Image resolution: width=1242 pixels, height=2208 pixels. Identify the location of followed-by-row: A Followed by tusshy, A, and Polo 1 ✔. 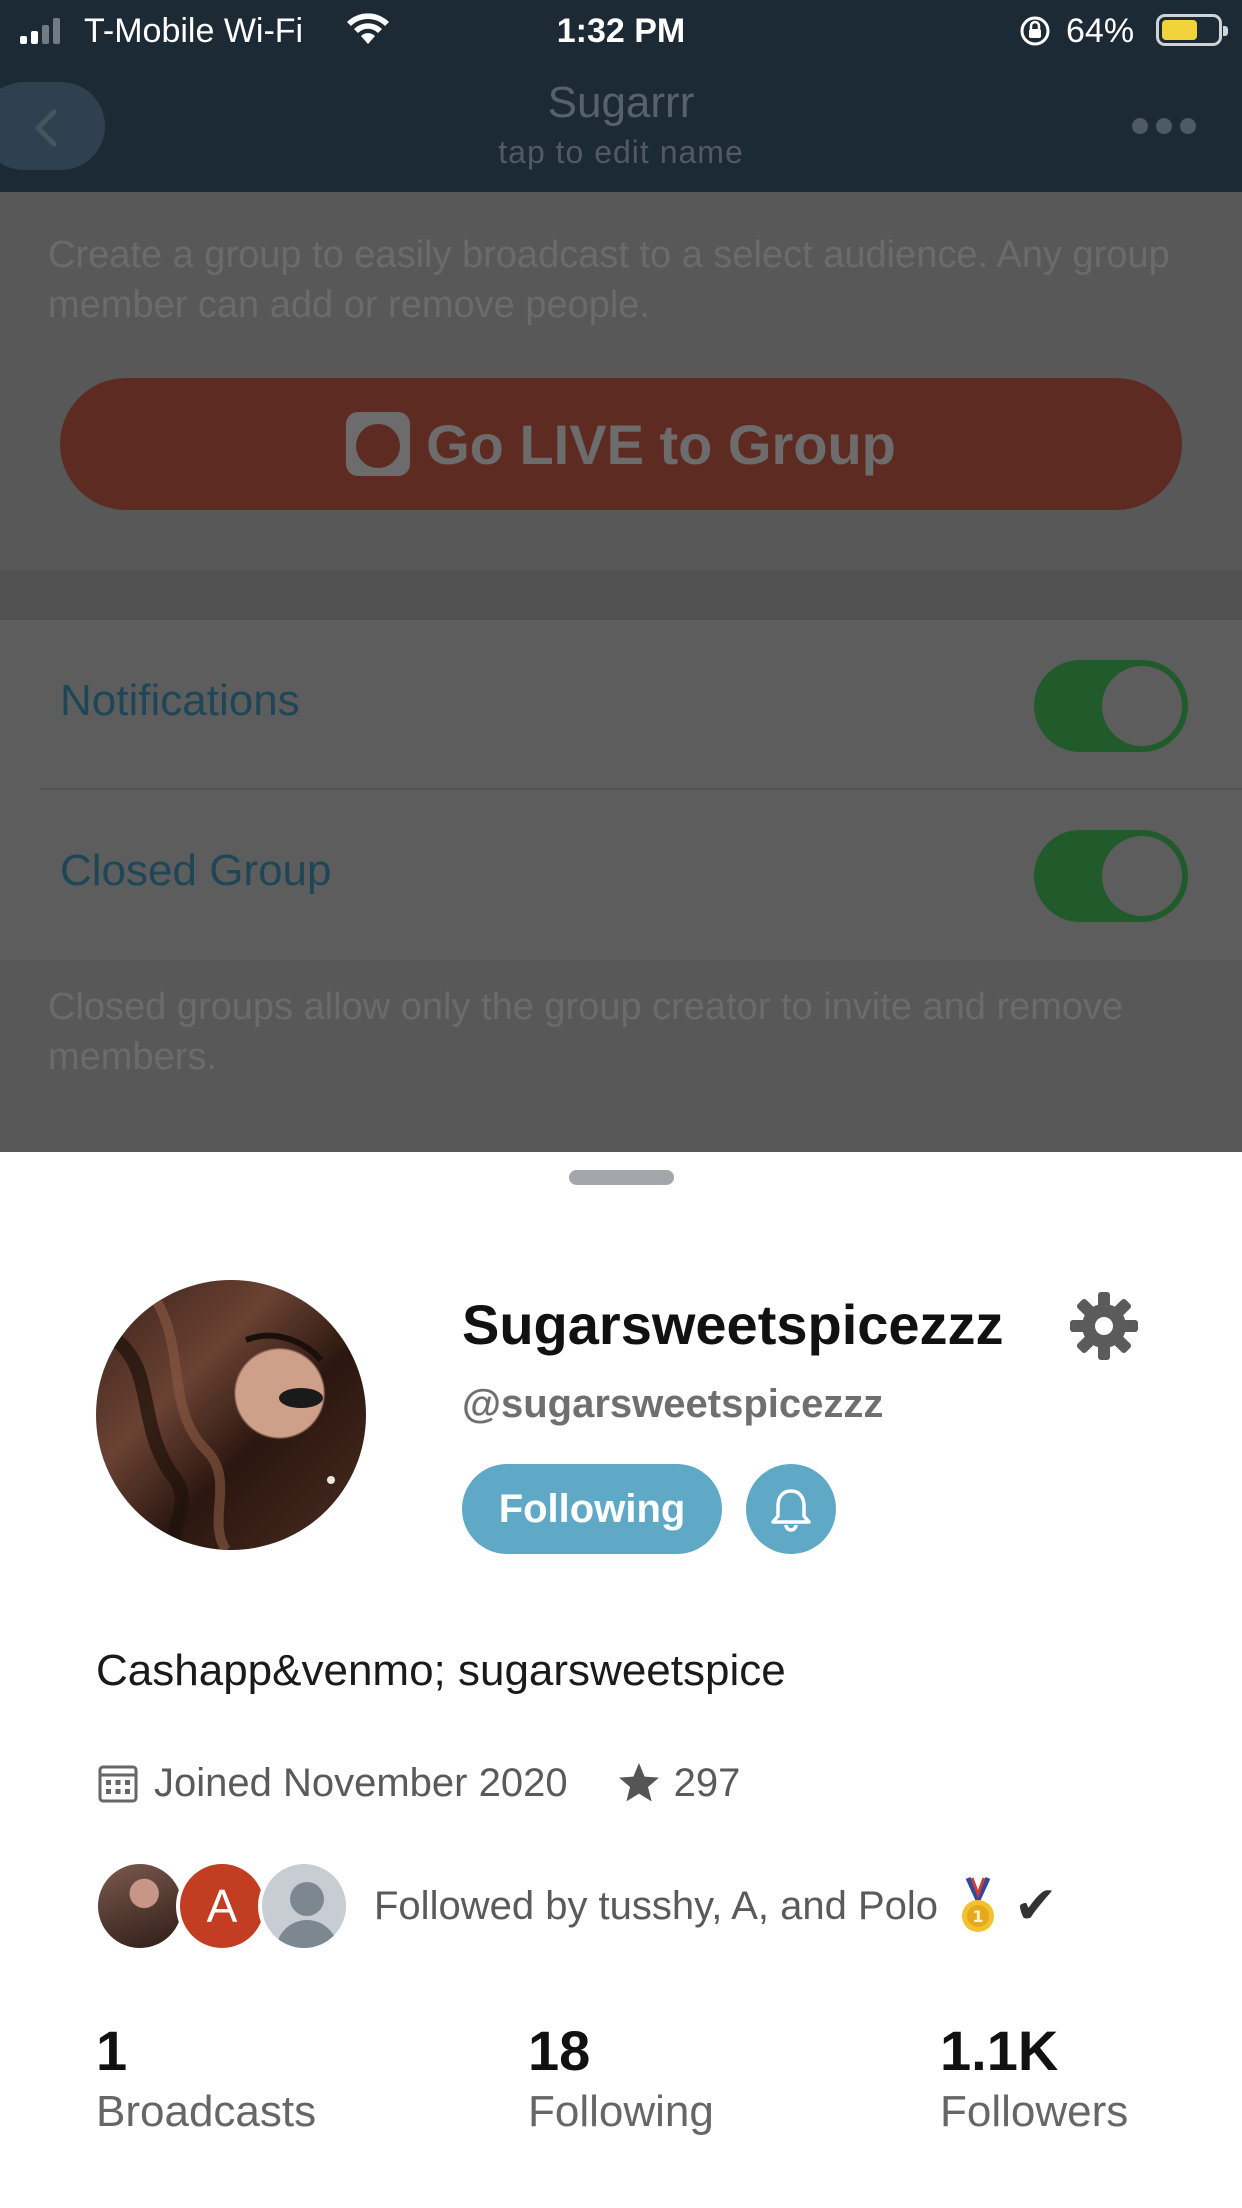
(576, 1906).